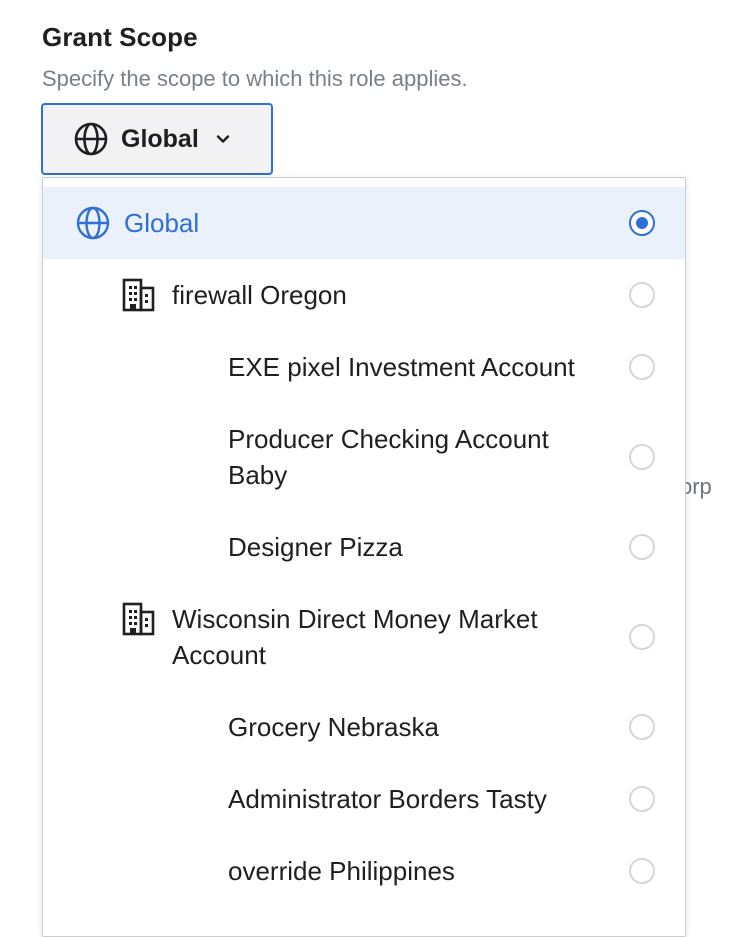 The width and height of the screenshot is (742, 937). What do you see at coordinates (333, 727) in the screenshot?
I see `scope-option-label: Grocery Nebraska` at bounding box center [333, 727].